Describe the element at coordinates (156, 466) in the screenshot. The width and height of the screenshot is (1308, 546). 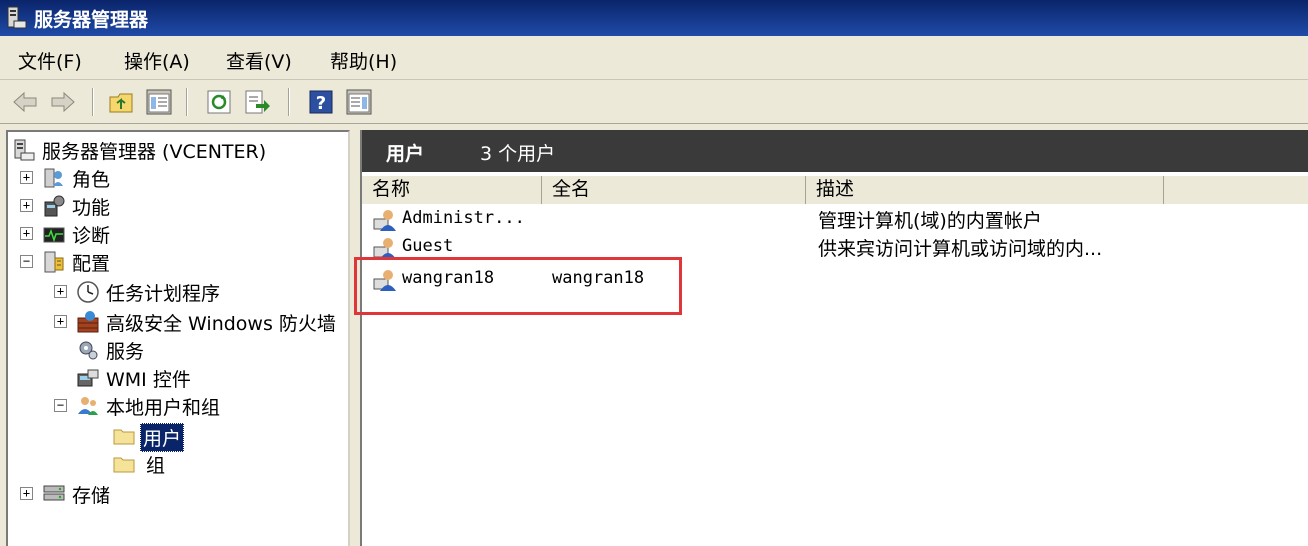
I see `tree-label: 组` at that location.